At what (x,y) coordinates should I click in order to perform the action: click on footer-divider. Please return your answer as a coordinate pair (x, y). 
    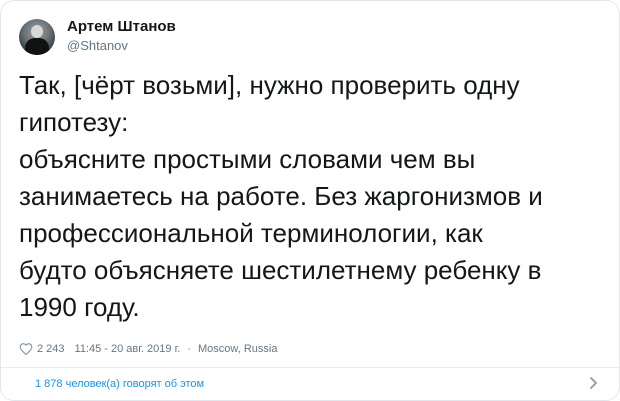
    Looking at the image, I should click on (310, 367).